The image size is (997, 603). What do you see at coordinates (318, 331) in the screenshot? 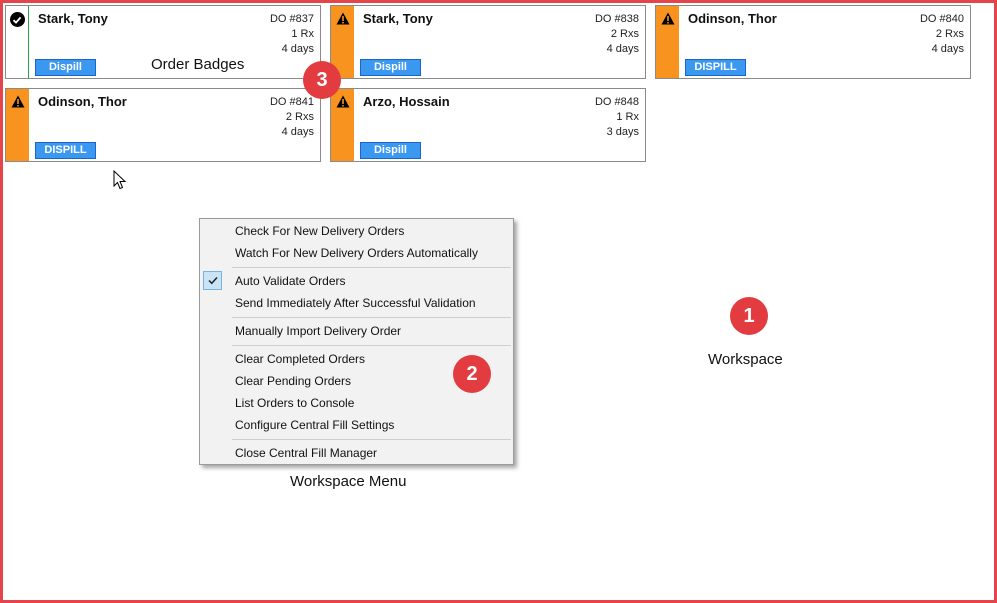
I see `menu-item-manual-import: Manually Import Delivery Order` at bounding box center [318, 331].